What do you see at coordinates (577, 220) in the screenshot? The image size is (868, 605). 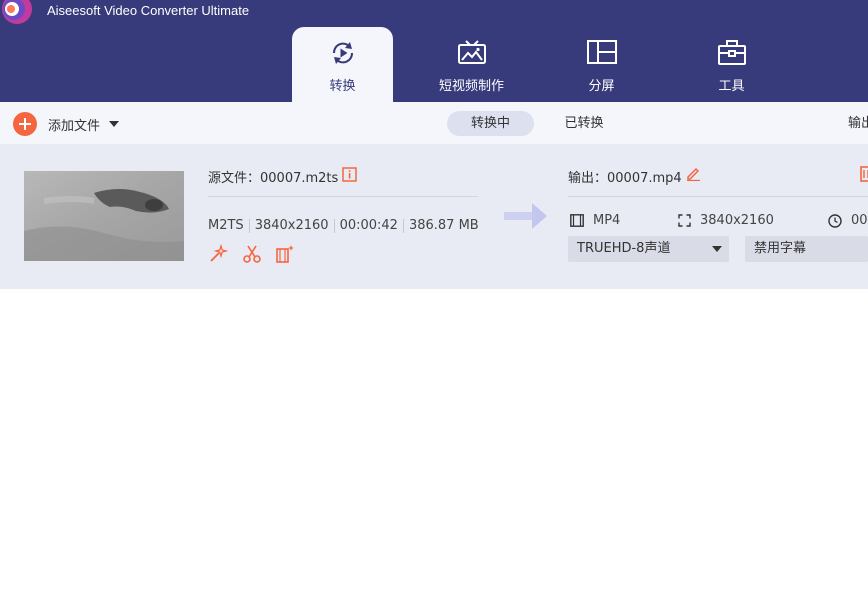 I see `film-icon` at bounding box center [577, 220].